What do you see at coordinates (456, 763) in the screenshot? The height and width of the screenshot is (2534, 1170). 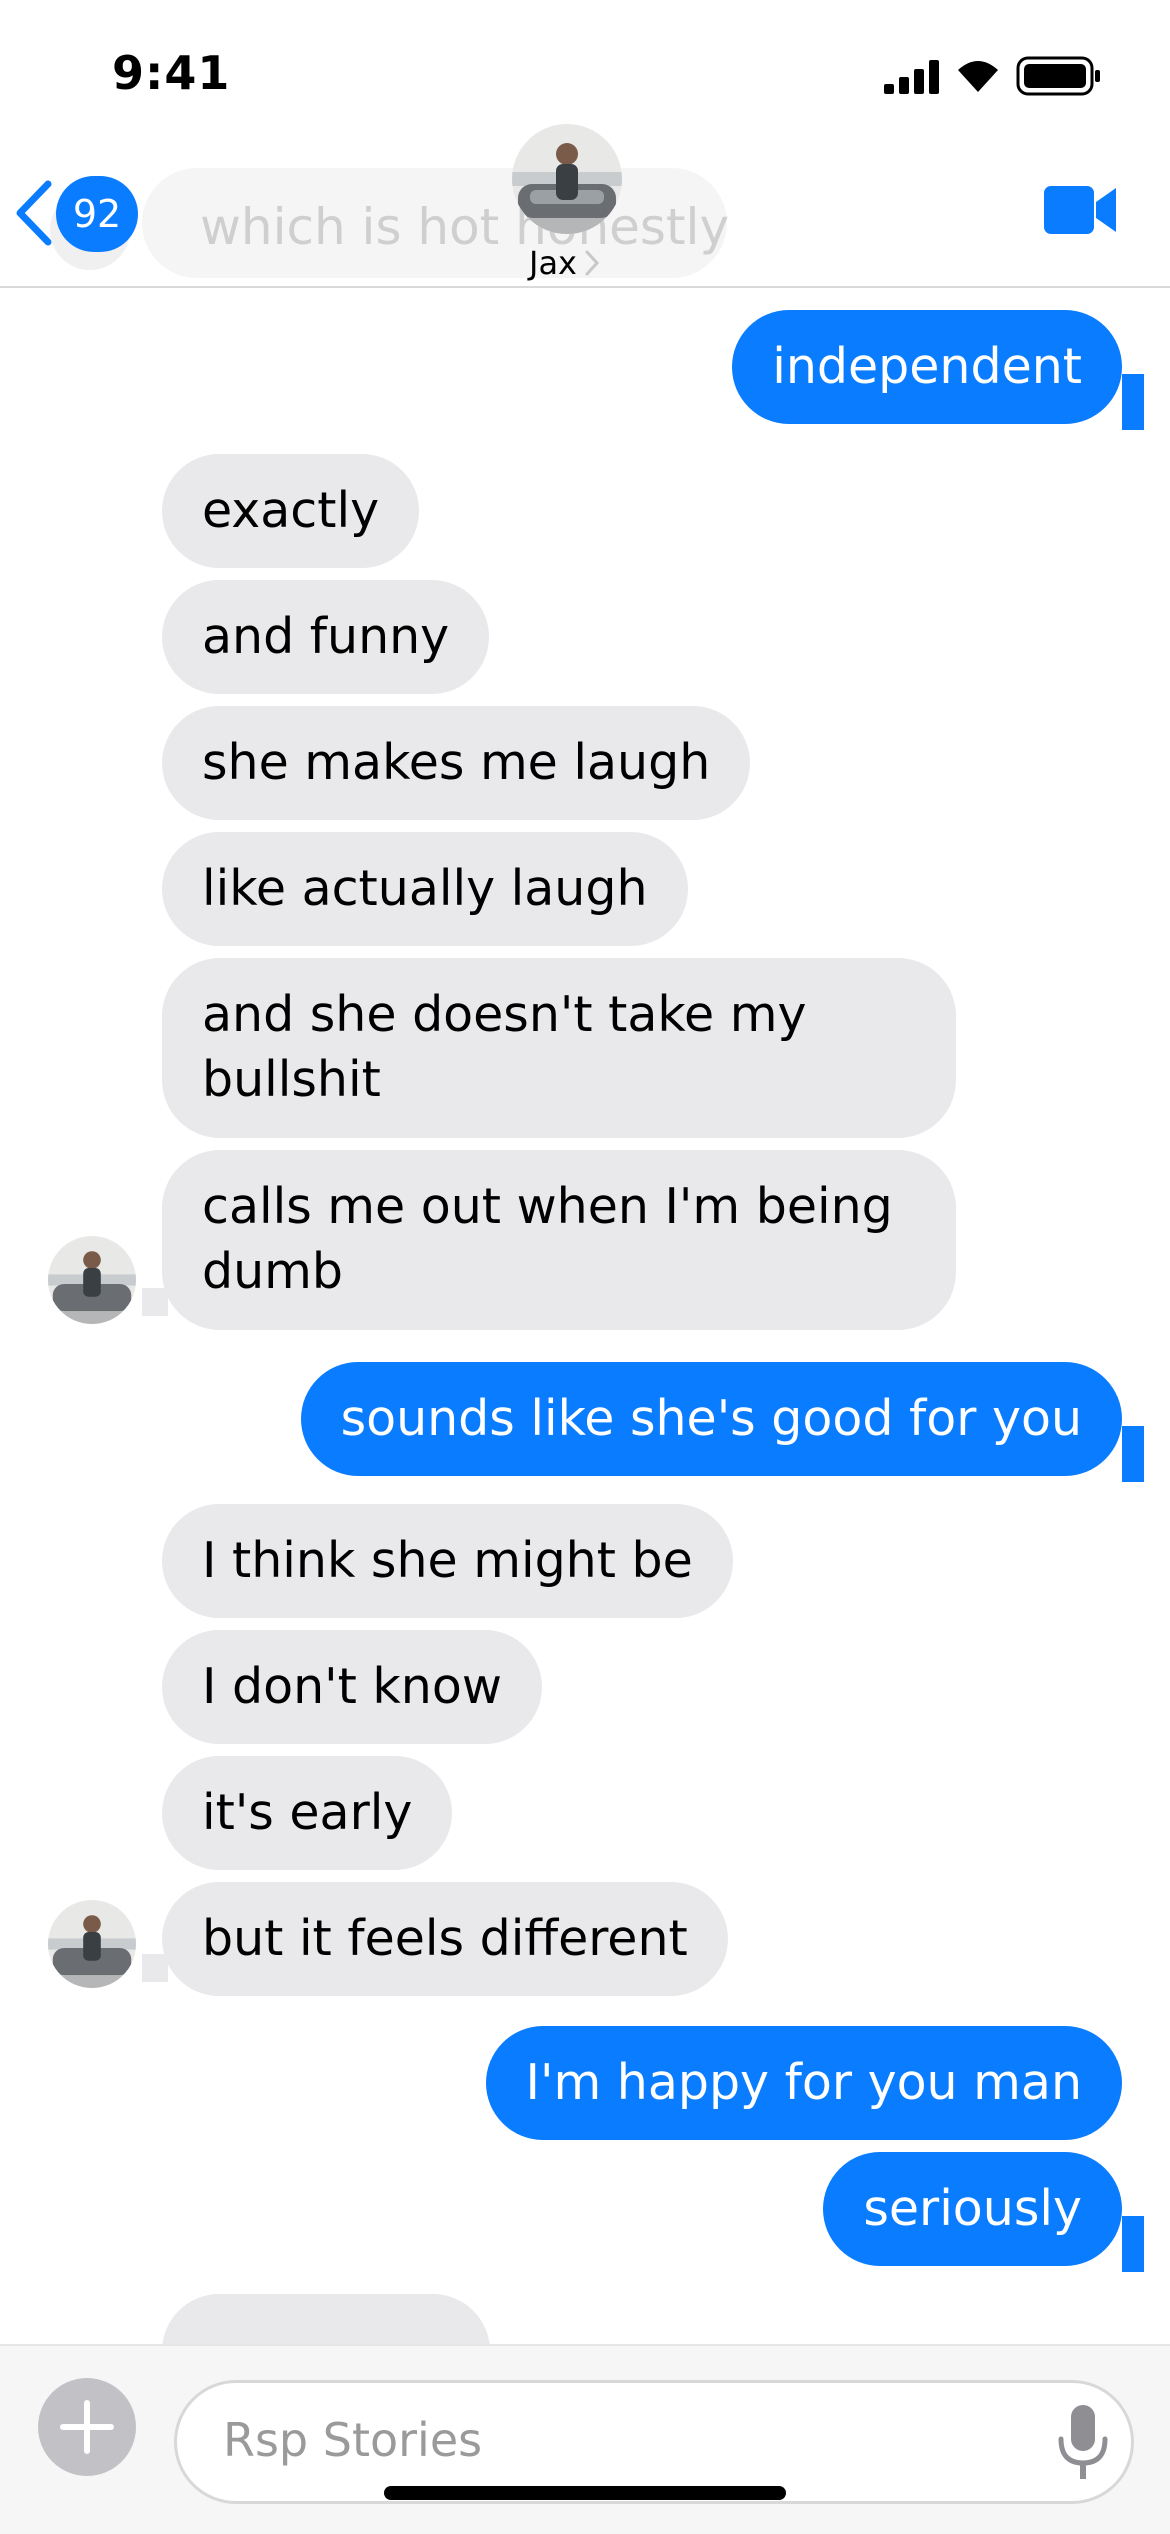 I see `message-bubble-received: she makes me laugh` at bounding box center [456, 763].